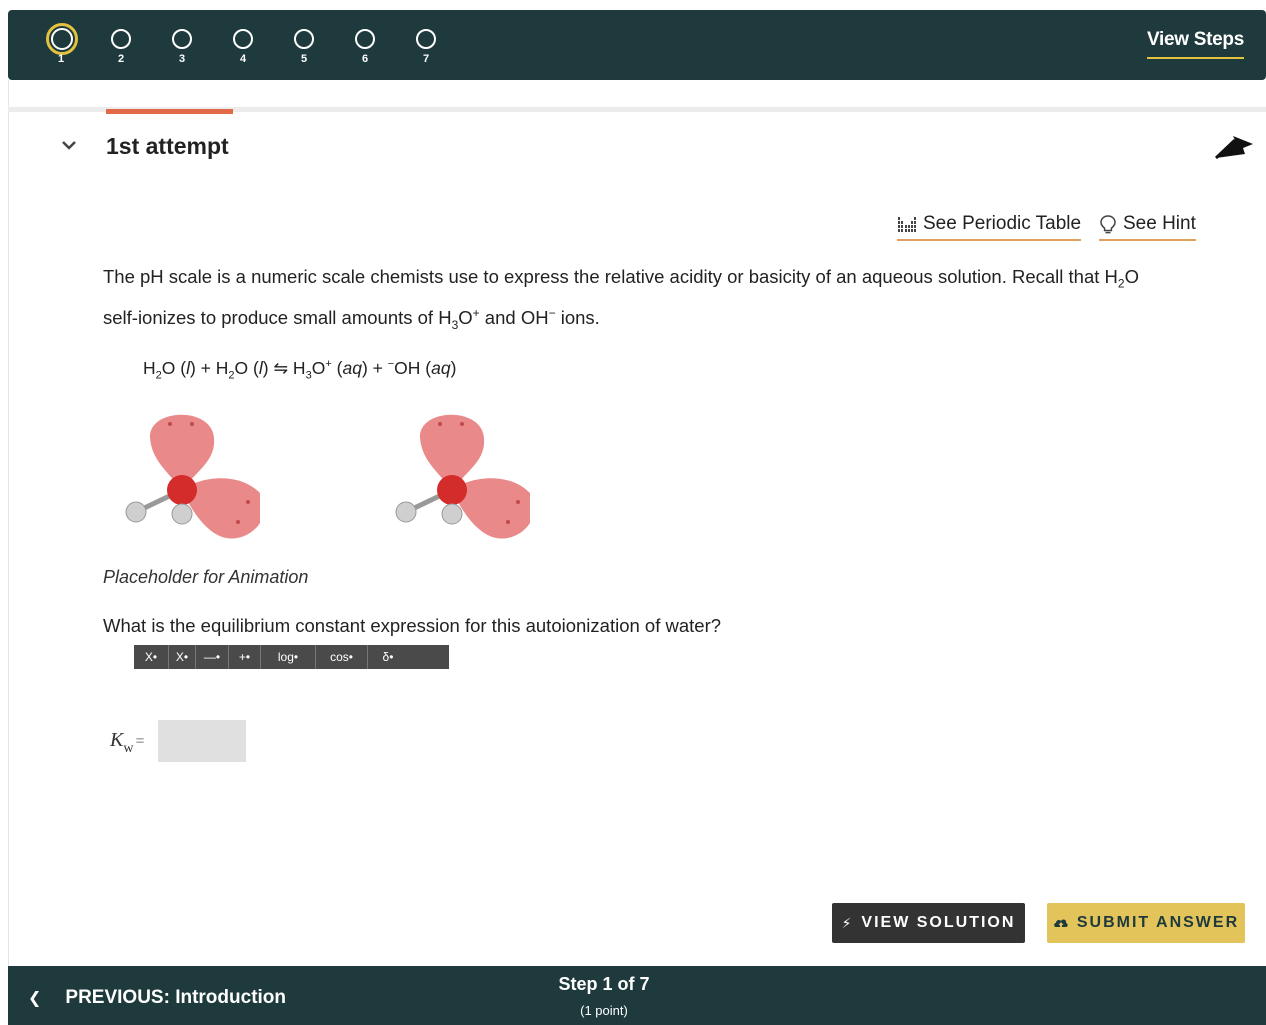  Describe the element at coordinates (288, 657) in the screenshot. I see `log-button: log•` at that location.